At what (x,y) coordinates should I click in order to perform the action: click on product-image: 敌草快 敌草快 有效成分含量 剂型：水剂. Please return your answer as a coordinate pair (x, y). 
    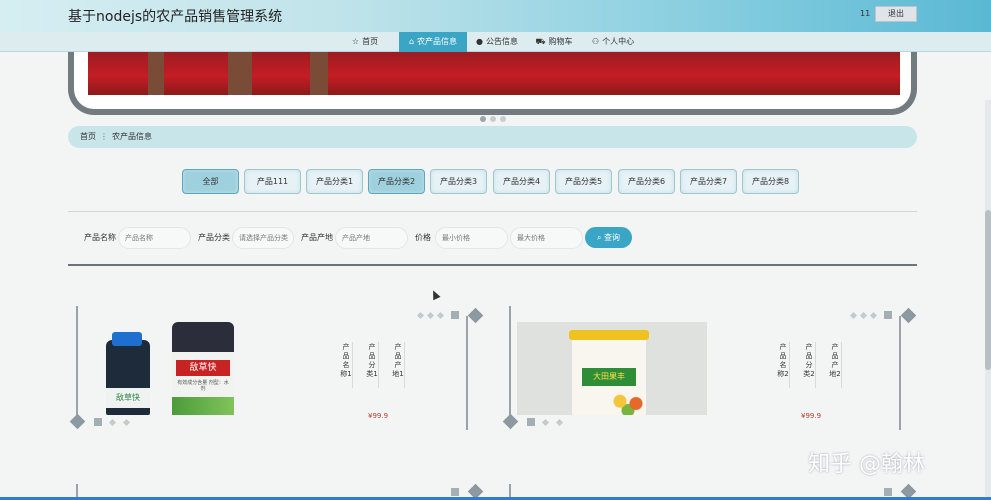
    Looking at the image, I should click on (201, 368).